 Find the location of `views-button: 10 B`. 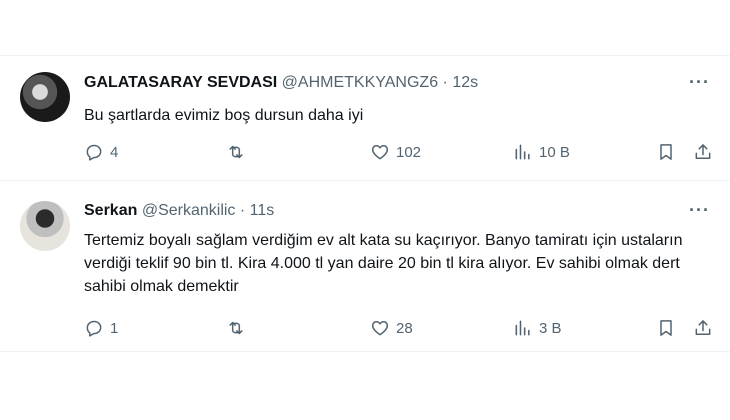

views-button: 10 B is located at coordinates (541, 152).